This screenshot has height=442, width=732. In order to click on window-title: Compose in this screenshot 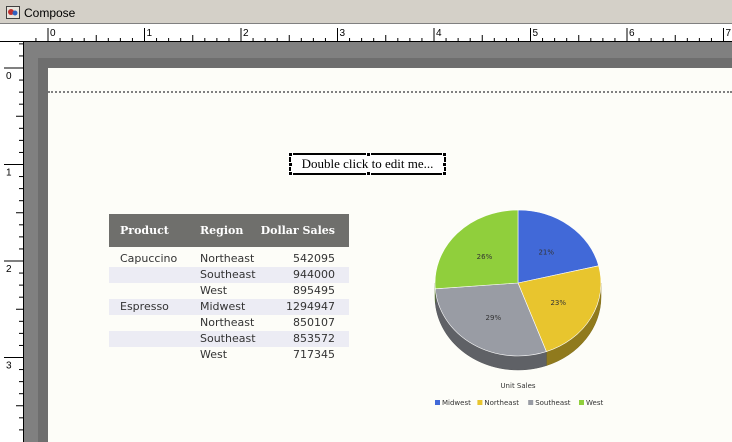, I will do `click(50, 13)`.